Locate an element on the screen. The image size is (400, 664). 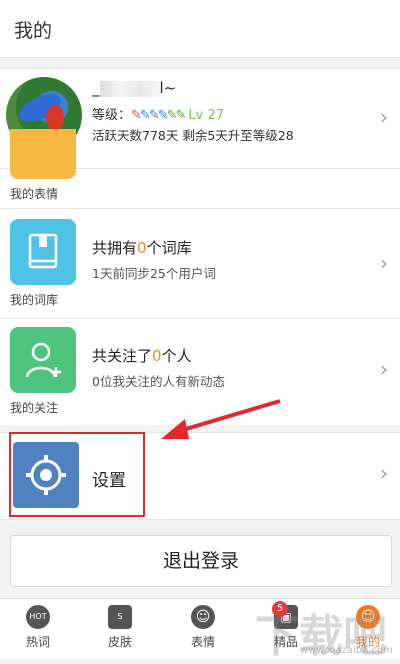
shirt-icon: S is located at coordinates (120, 617).